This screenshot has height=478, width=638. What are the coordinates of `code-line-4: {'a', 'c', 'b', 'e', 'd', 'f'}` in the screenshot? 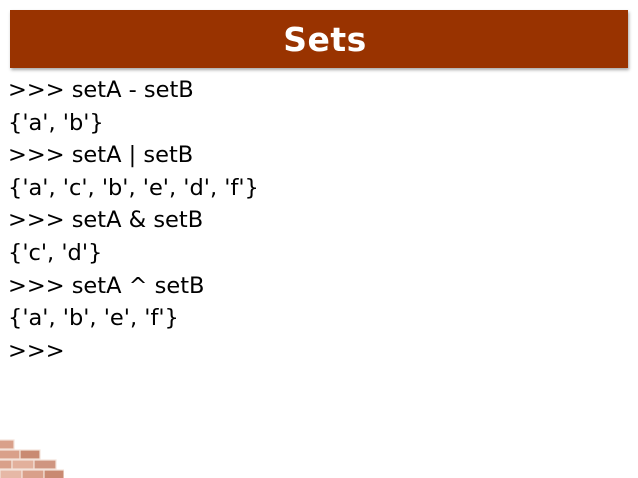 It's located at (133, 187).